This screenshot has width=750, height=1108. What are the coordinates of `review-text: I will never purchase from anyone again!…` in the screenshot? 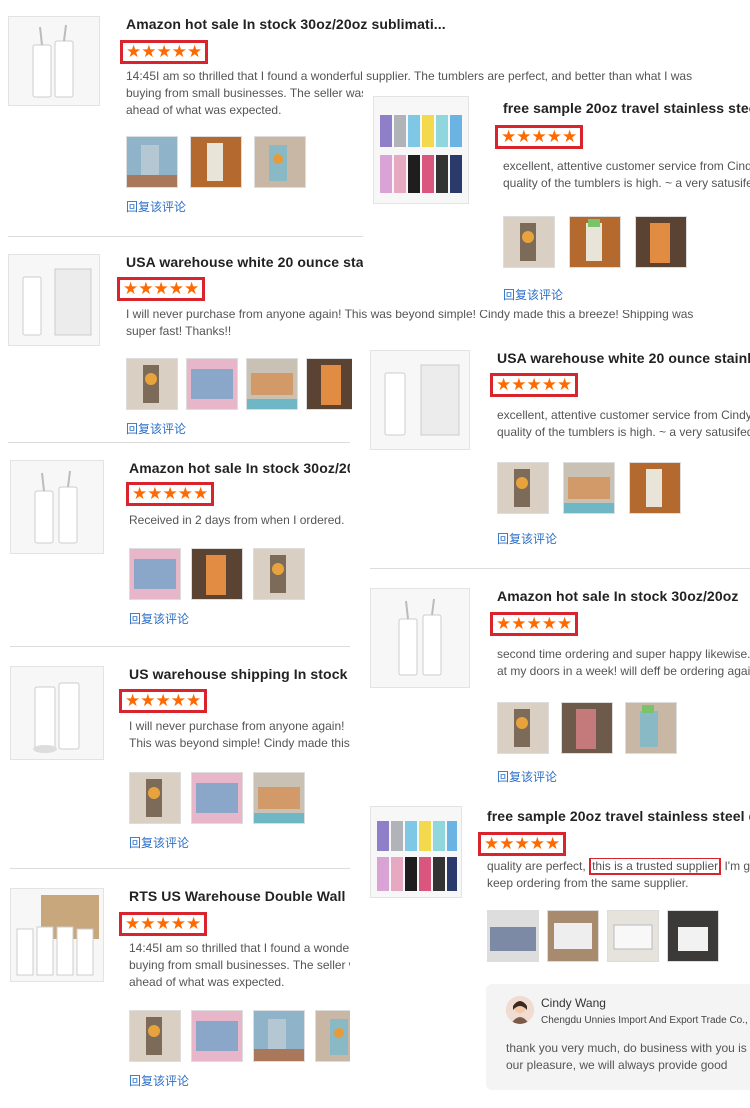 It's located at (239, 736).